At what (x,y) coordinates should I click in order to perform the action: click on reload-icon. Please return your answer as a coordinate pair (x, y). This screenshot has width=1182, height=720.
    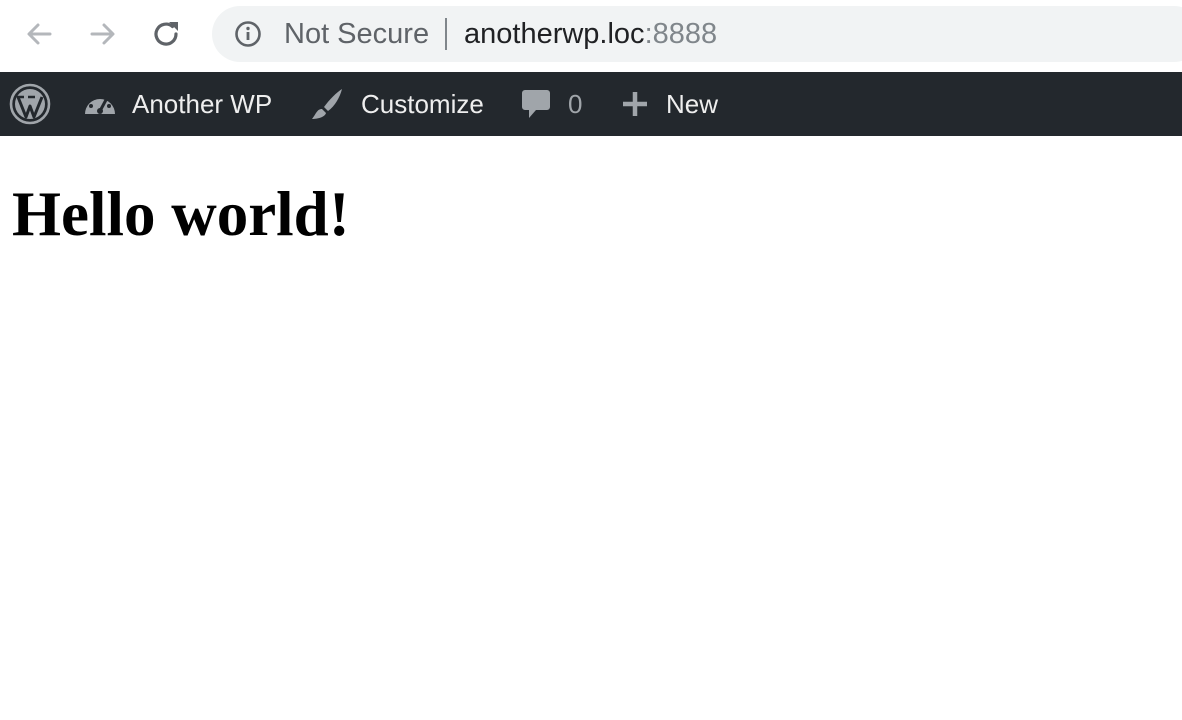
    Looking at the image, I should click on (166, 34).